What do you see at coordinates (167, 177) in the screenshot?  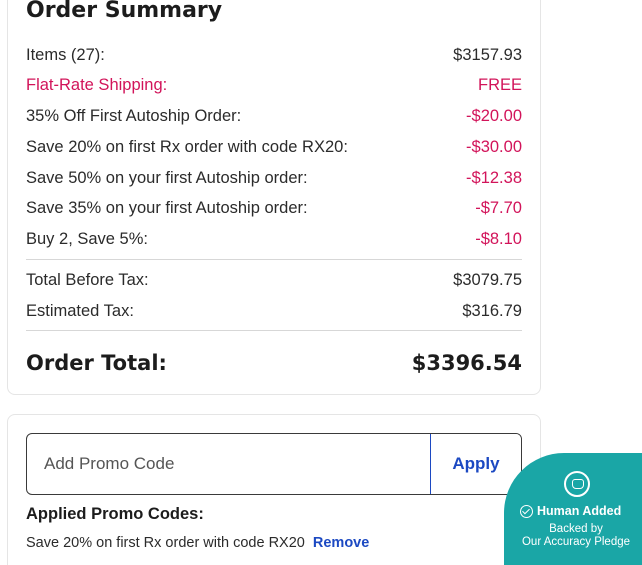 I see `row-label: Save 50% on your first Autoship order:` at bounding box center [167, 177].